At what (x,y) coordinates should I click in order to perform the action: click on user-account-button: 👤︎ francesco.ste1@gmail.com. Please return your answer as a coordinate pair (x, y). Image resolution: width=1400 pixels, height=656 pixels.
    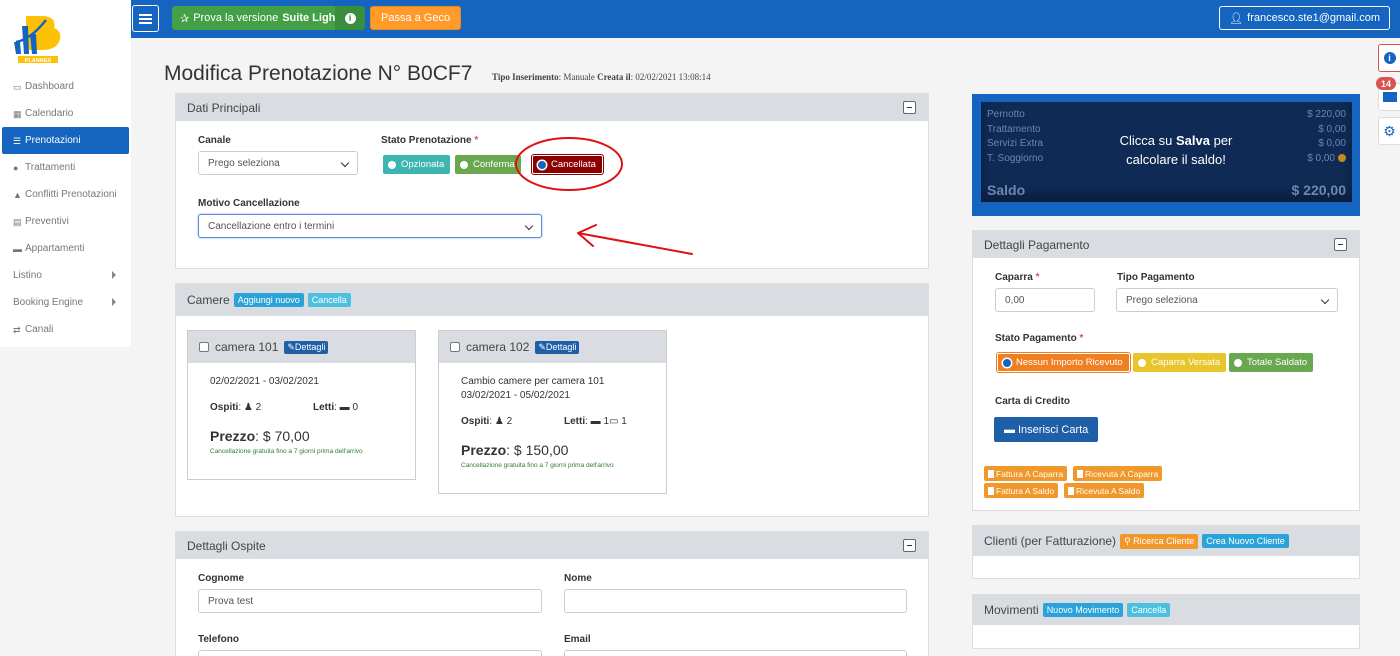
    Looking at the image, I should click on (1304, 18).